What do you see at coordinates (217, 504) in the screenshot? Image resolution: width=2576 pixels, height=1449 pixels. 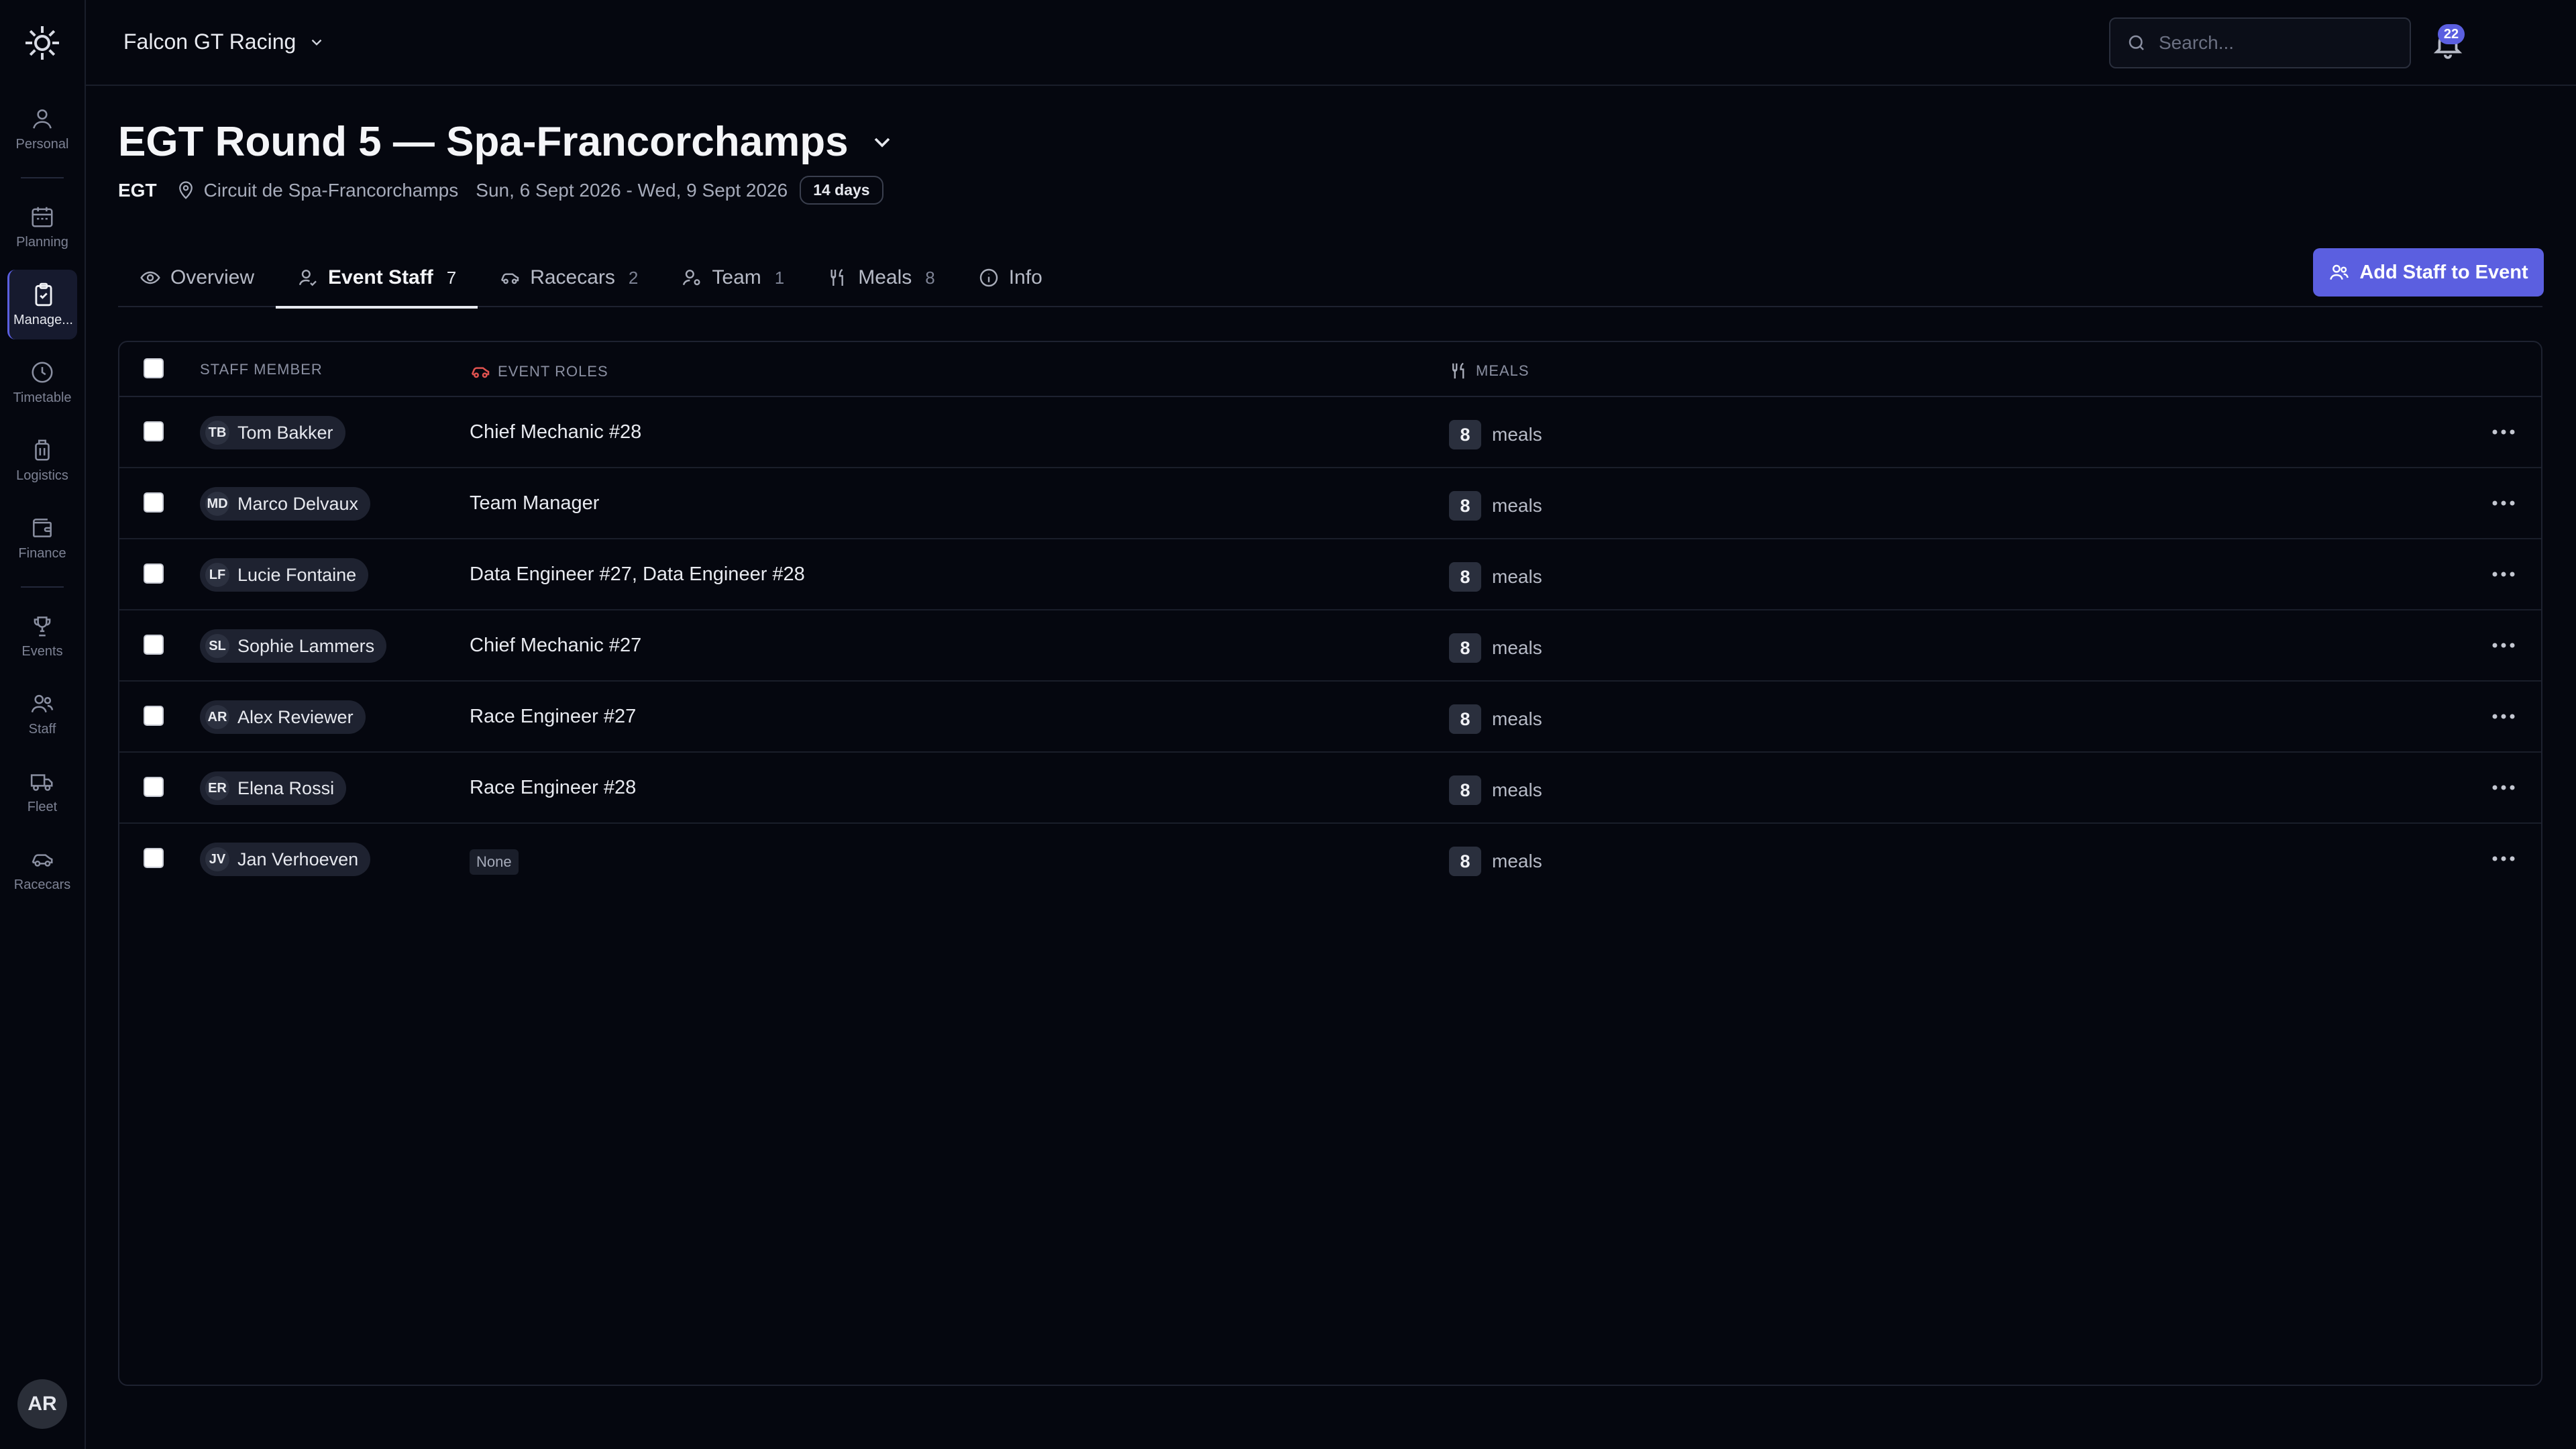 I see `avatar: MD` at bounding box center [217, 504].